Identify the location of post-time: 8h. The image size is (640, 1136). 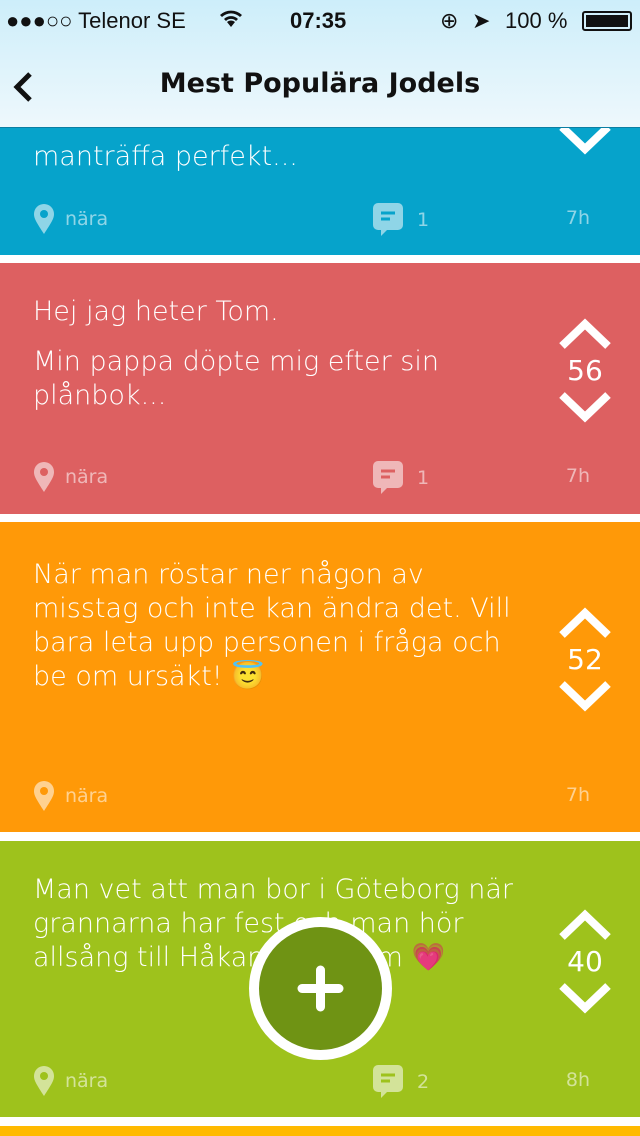
(577, 1080).